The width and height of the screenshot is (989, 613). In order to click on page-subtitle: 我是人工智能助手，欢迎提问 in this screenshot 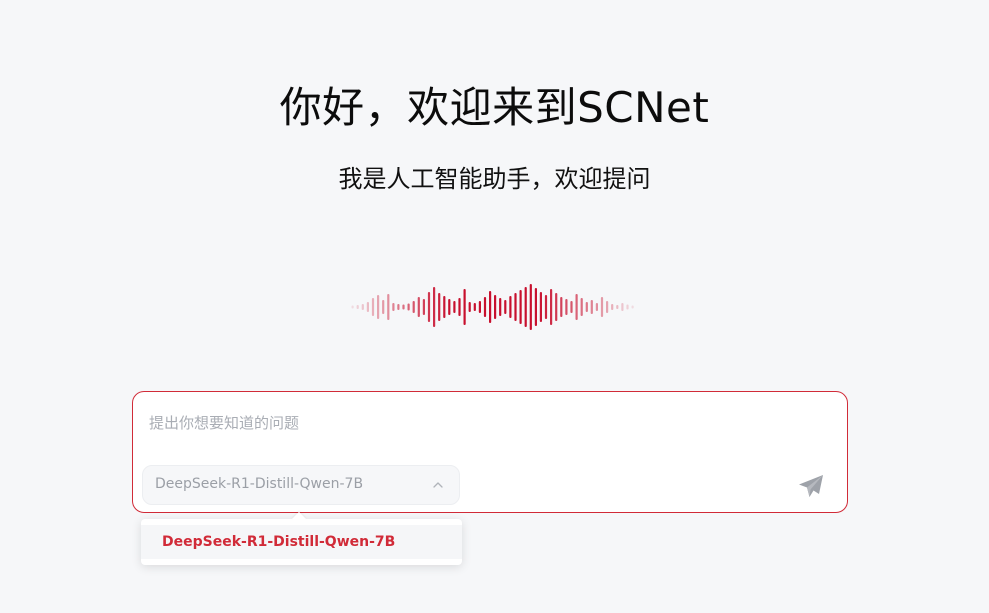, I will do `click(494, 179)`.